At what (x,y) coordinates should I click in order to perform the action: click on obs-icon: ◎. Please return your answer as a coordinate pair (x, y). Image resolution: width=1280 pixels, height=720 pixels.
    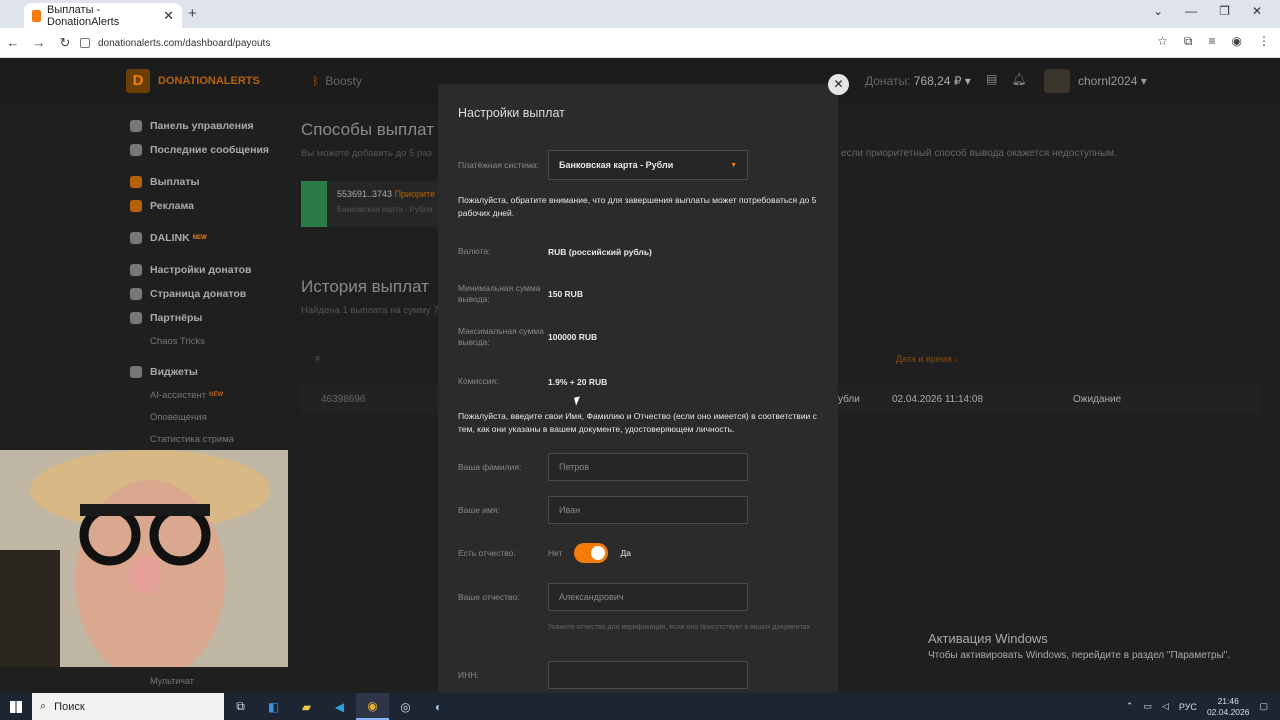
    Looking at the image, I should click on (405, 706).